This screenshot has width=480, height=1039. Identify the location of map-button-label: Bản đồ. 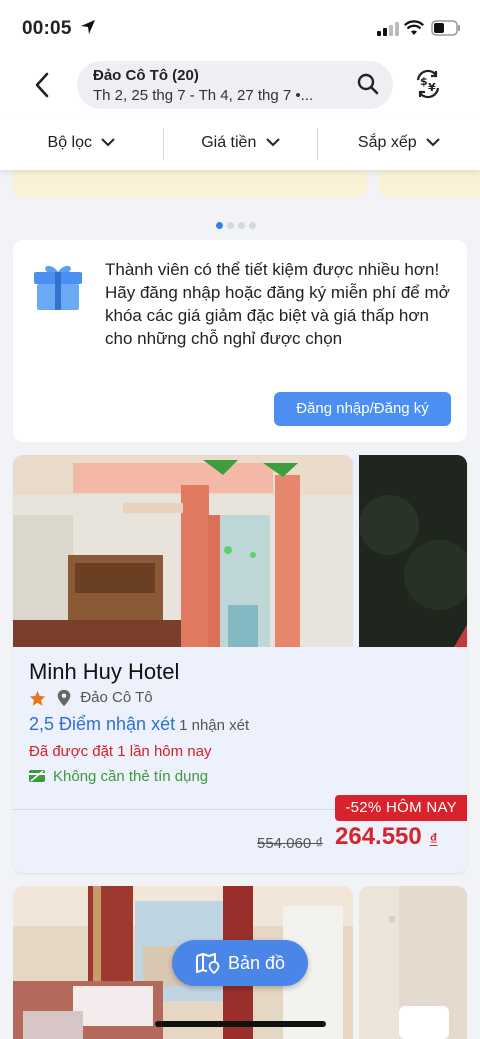
(257, 963).